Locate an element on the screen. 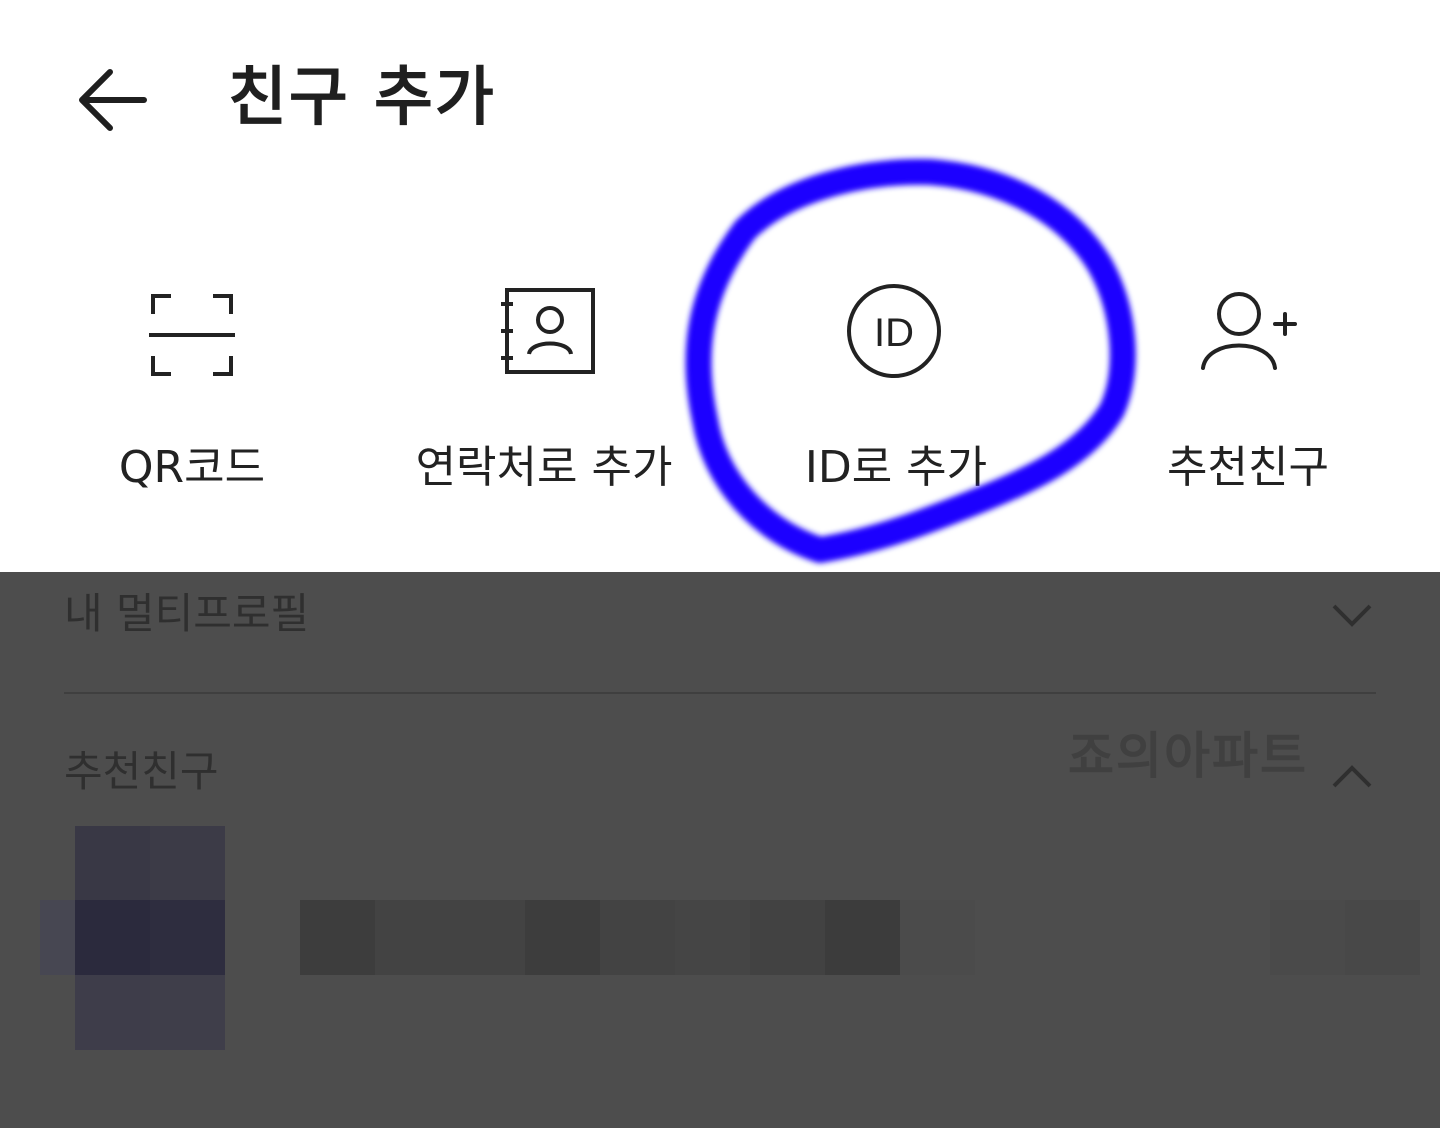 This screenshot has width=1440, height=1128. recommended-friends-button: 추천친구 is located at coordinates (1248, 390).